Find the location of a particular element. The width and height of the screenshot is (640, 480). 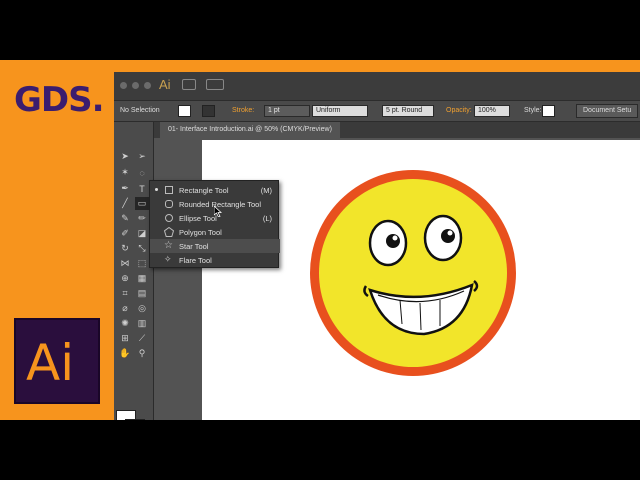

artboard-tool-icon: ⊞ is located at coordinates (125, 338).